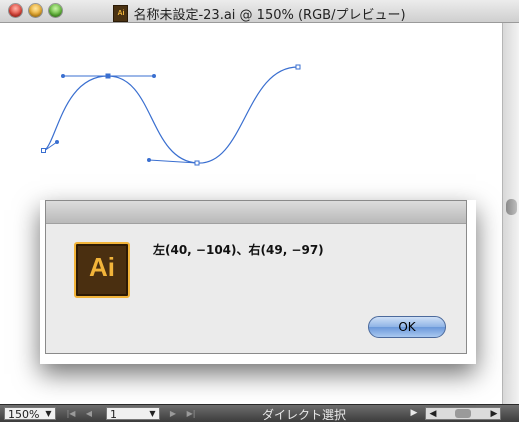 The width and height of the screenshot is (519, 423). Describe the element at coordinates (191, 413) in the screenshot. I see `last-page-icon: ▶|` at that location.